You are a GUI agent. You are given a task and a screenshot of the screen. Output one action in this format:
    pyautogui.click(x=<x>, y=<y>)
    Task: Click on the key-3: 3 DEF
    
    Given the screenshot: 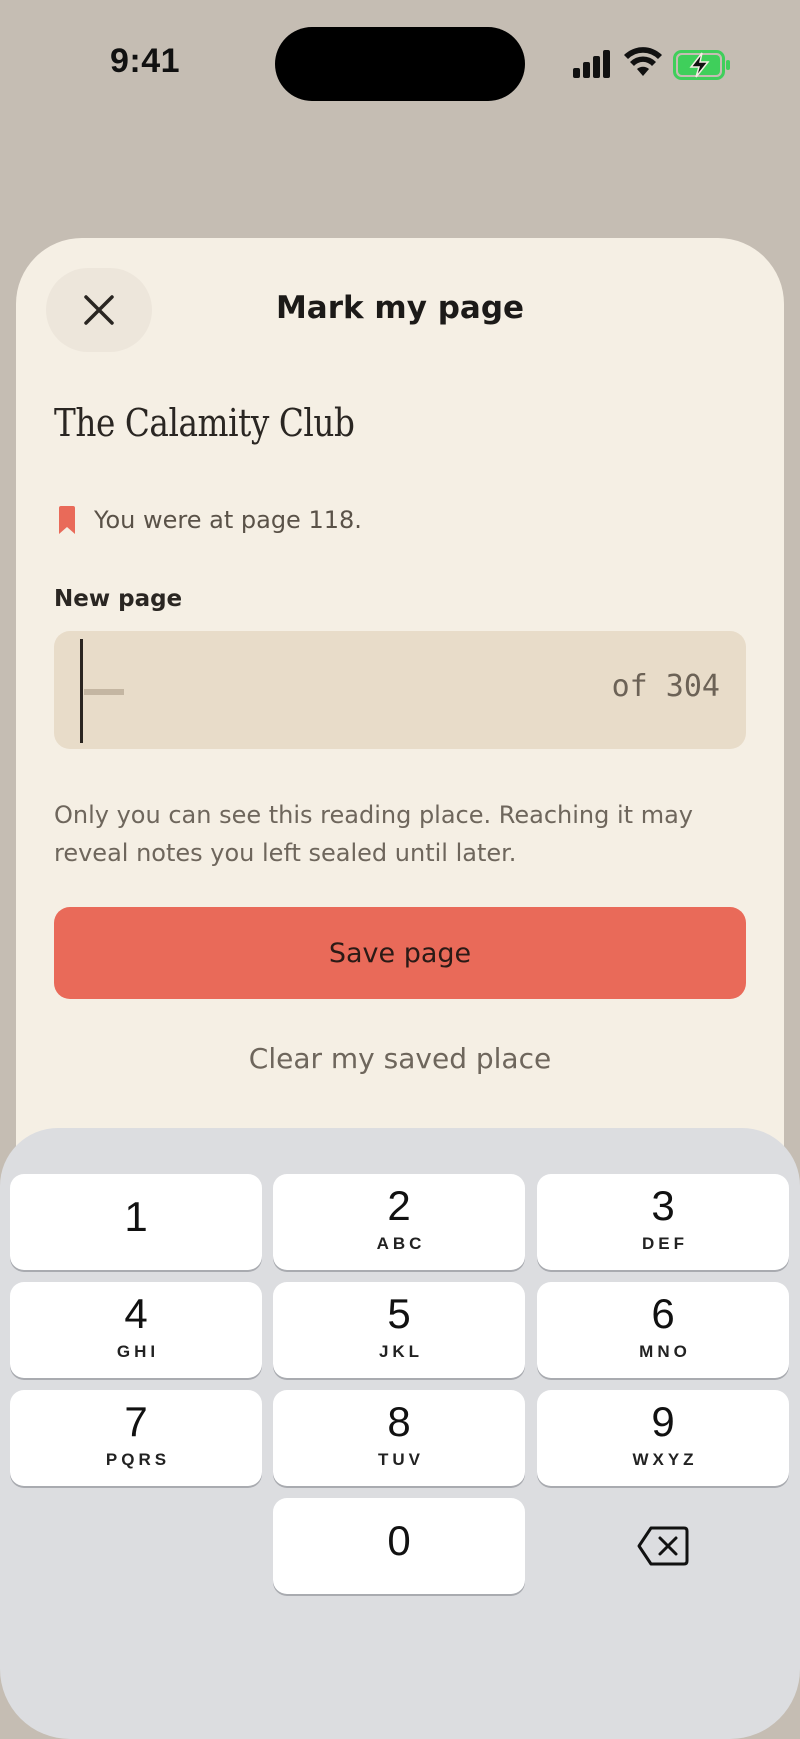 What is the action you would take?
    pyautogui.click(x=663, y=1222)
    